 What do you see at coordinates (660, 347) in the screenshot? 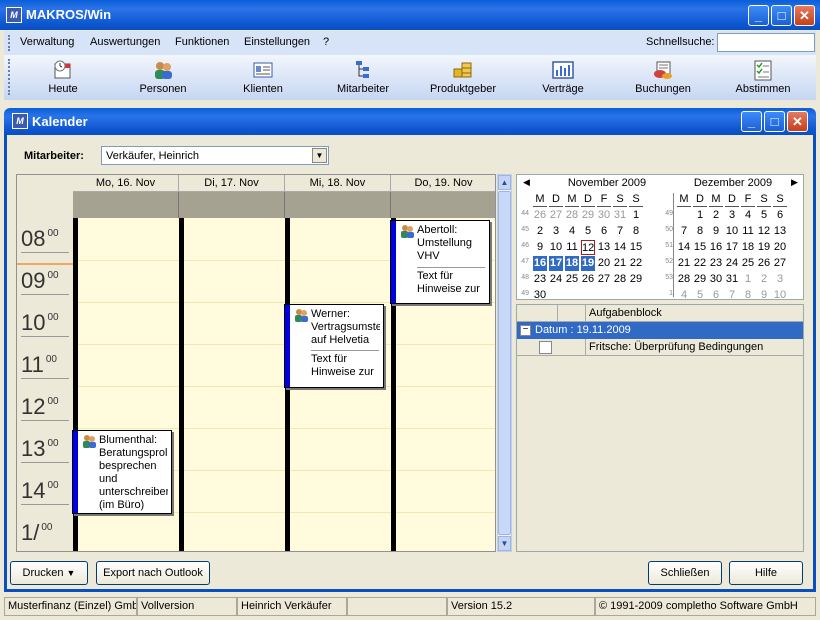
I see `task-row: Fritsche: Überprüfung Bedingungen` at bounding box center [660, 347].